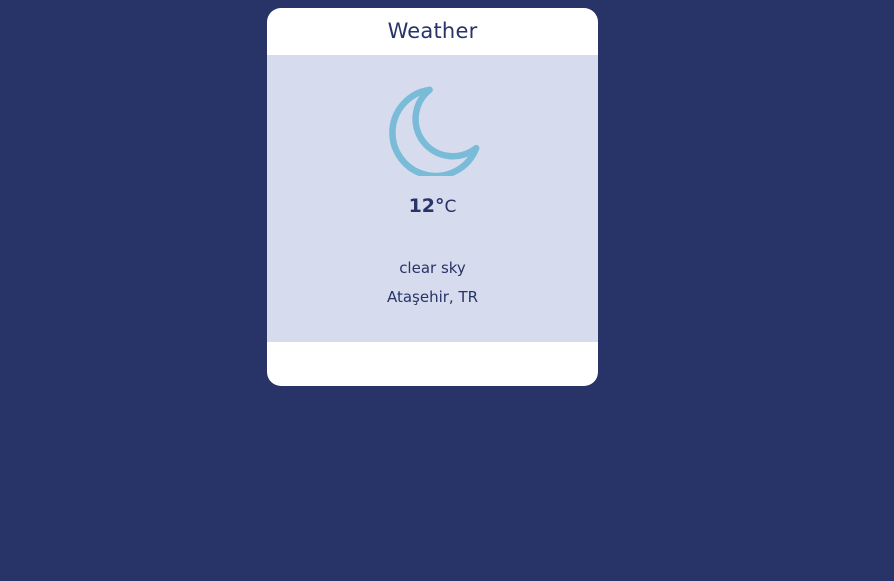 The height and width of the screenshot is (581, 894). Describe the element at coordinates (450, 207) in the screenshot. I see `temperature-unit: C` at that location.